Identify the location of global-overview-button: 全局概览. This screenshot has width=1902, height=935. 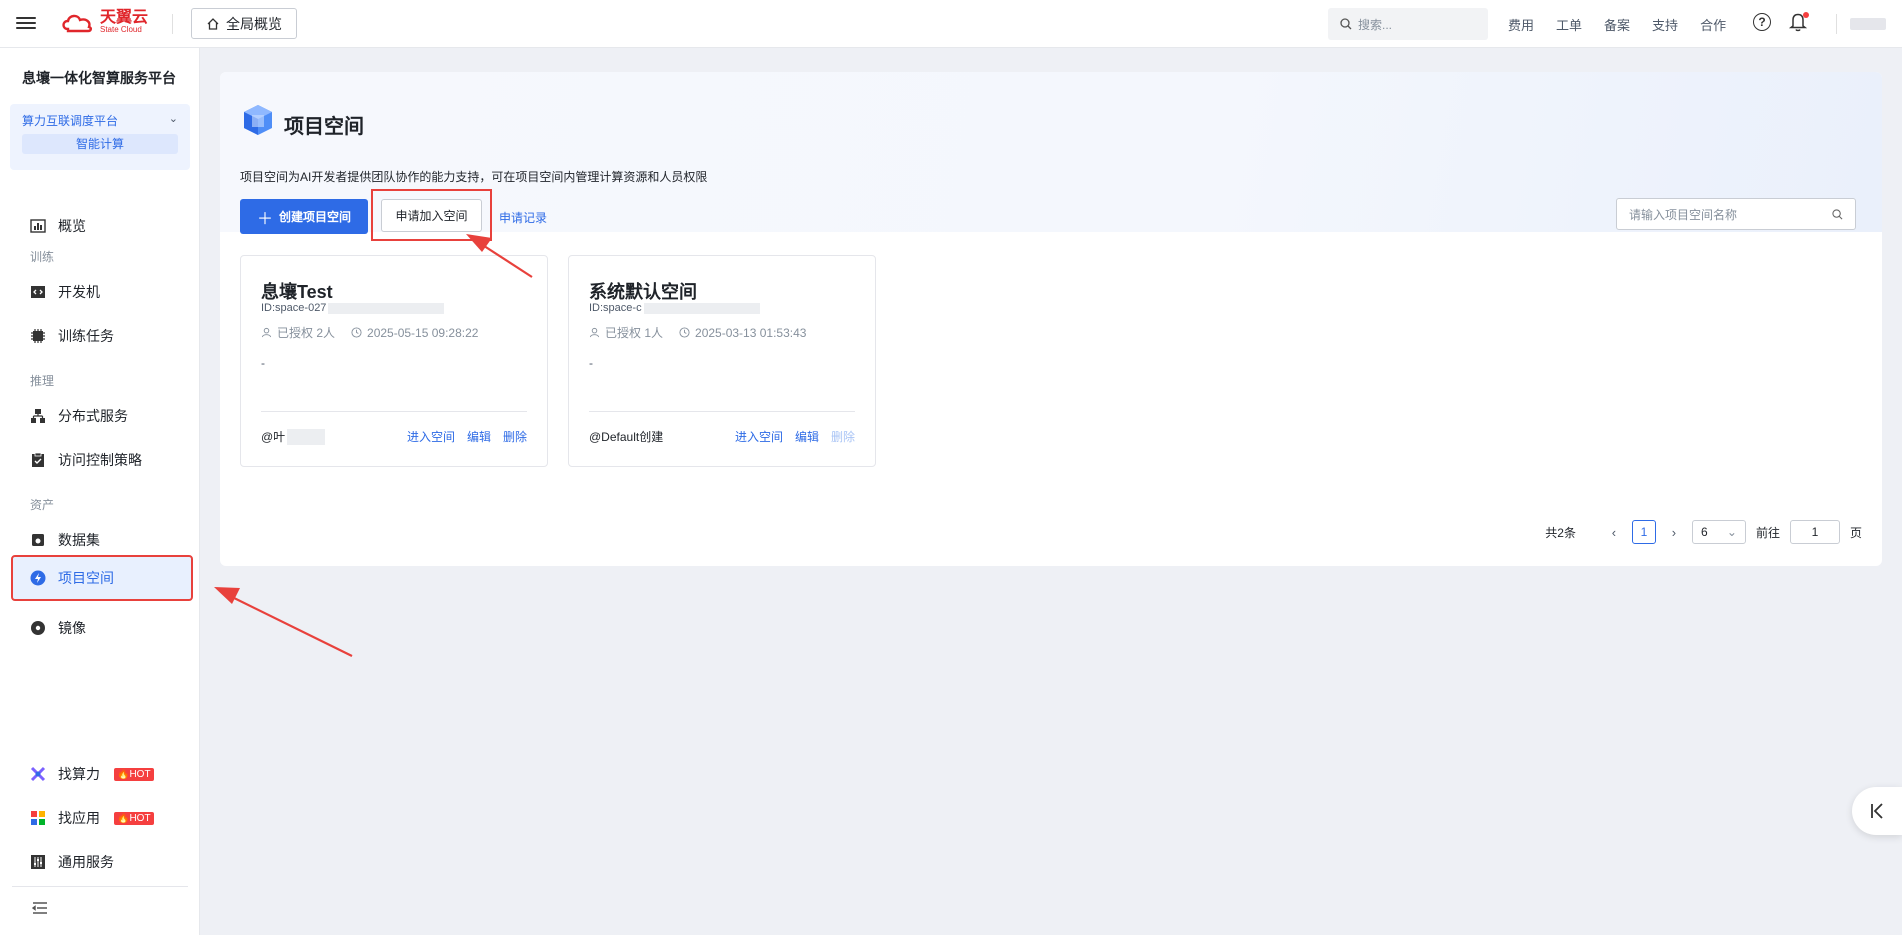
(244, 23).